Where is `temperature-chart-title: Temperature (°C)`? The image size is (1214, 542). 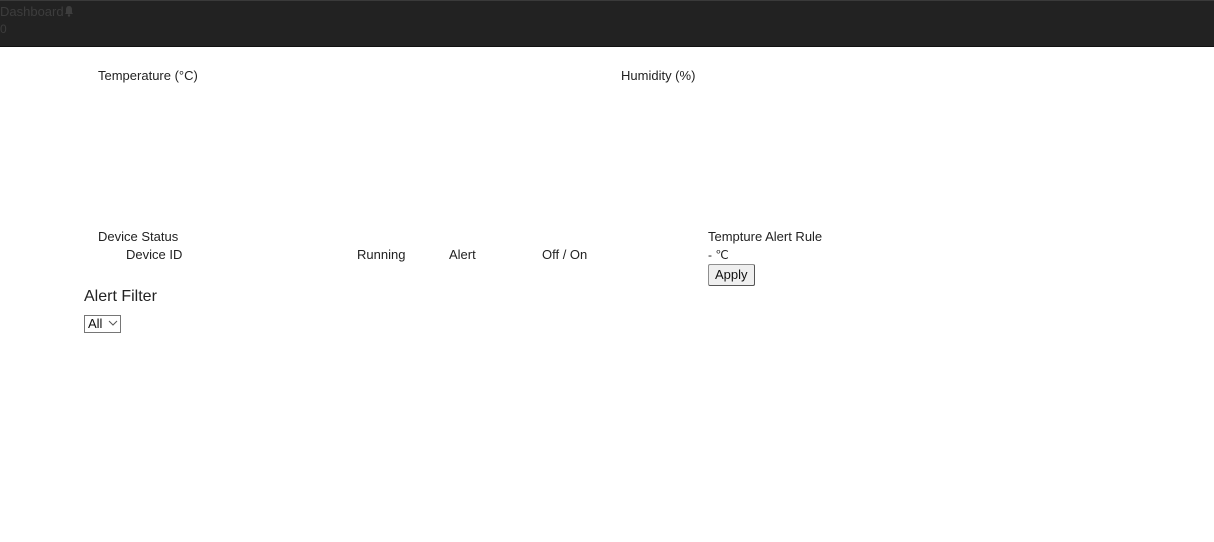 temperature-chart-title: Temperature (°C) is located at coordinates (148, 75).